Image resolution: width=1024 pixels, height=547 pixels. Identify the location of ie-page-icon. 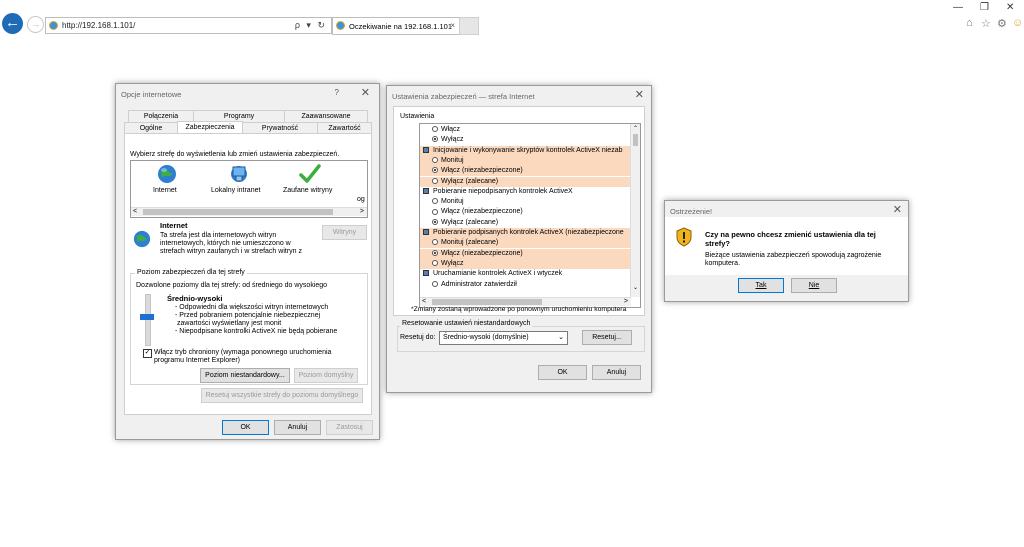
(53, 25).